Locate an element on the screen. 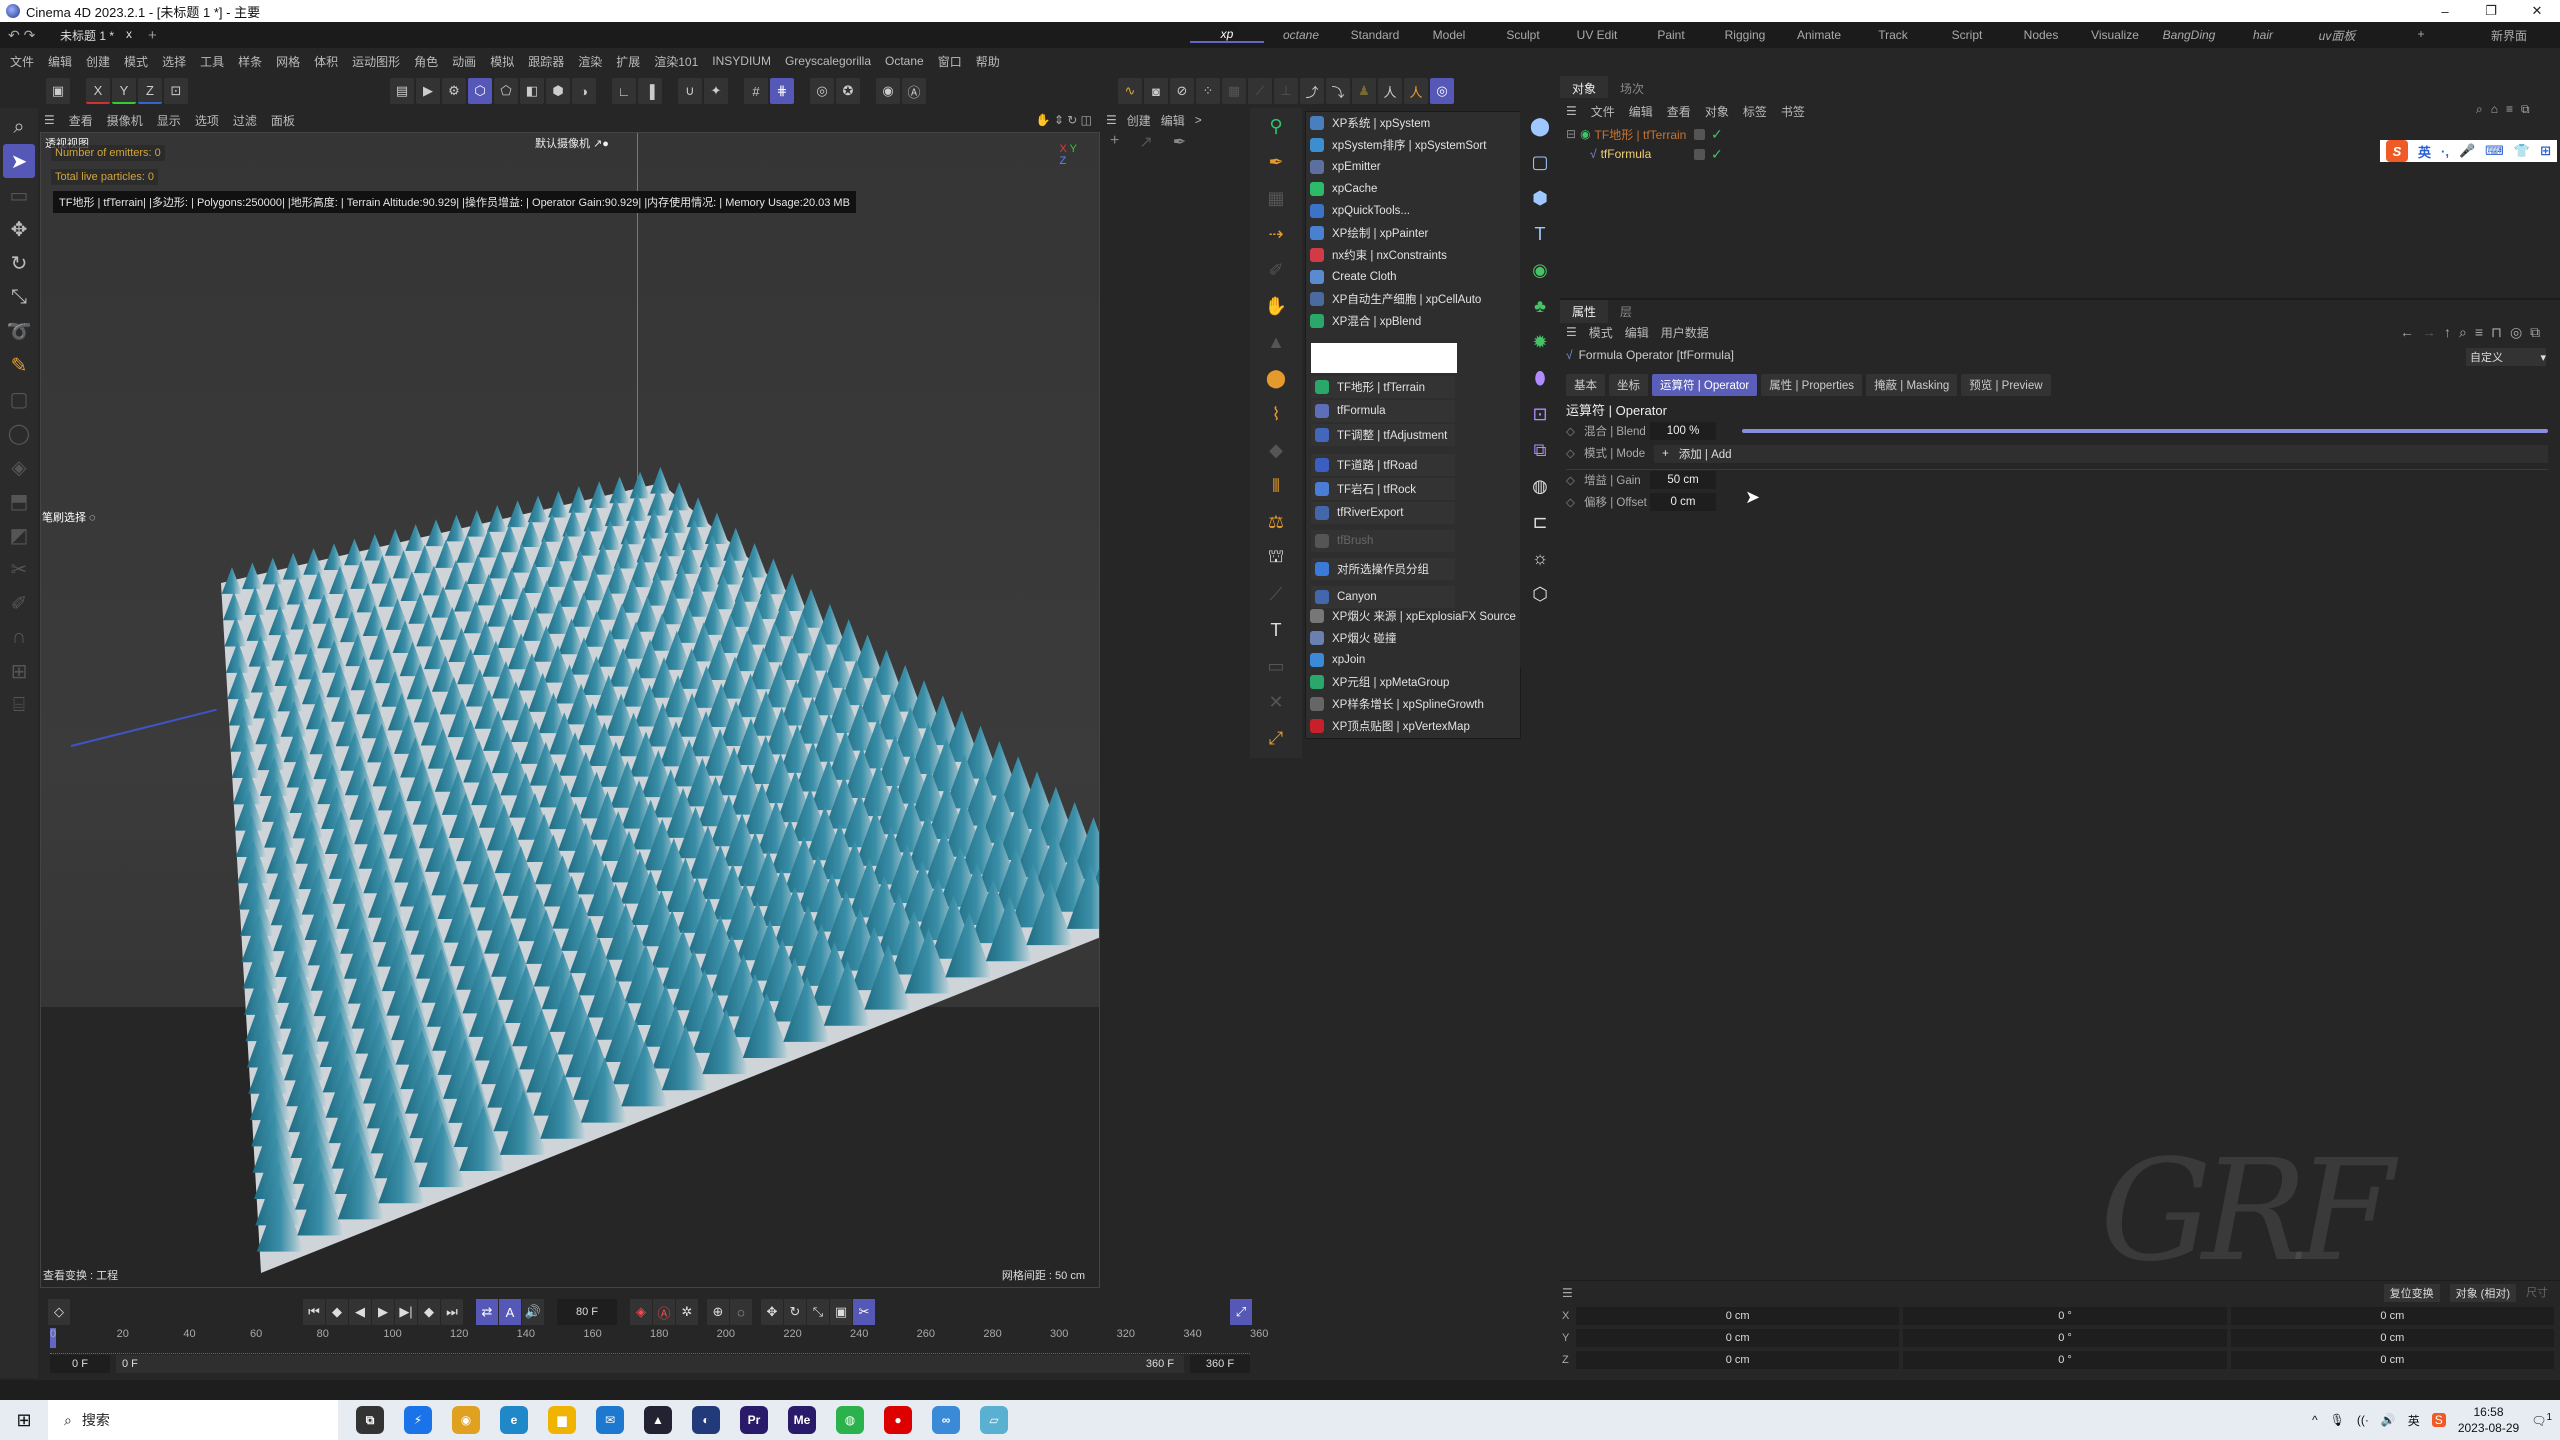 Image resolution: width=2560 pixels, height=1440 pixels. taskbar-app-cat-app: ▲ is located at coordinates (658, 1420).